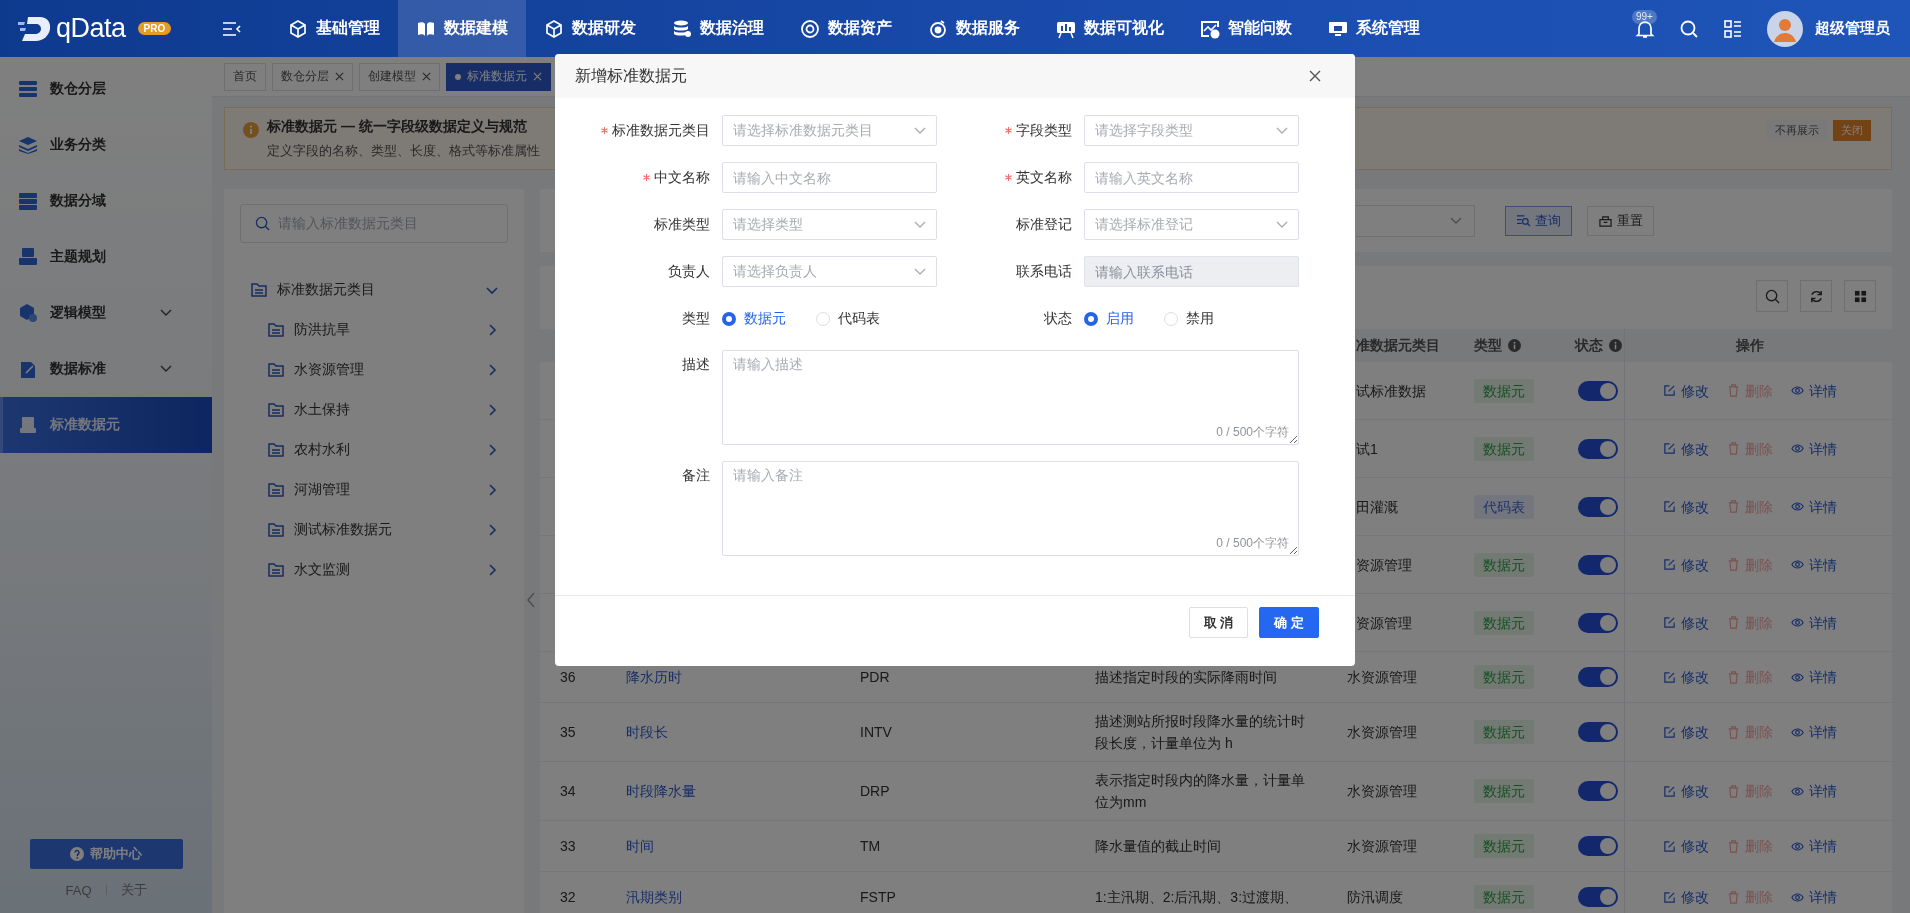  Describe the element at coordinates (754, 318) in the screenshot. I see `radio-option: 数据元` at that location.